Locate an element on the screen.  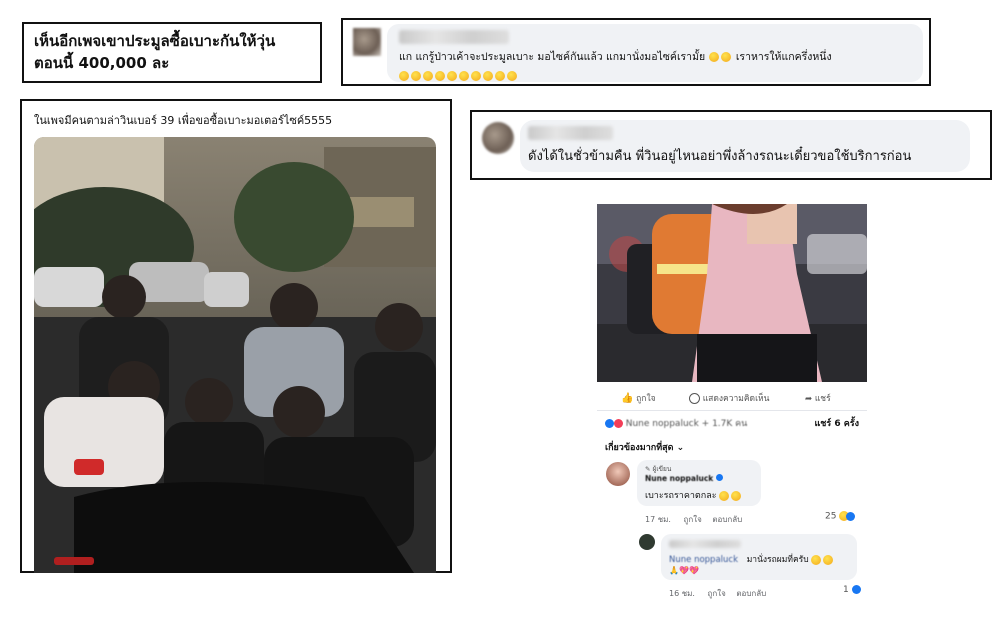
reply1-author: Nune noppaluck is located at coordinates (684, 478).